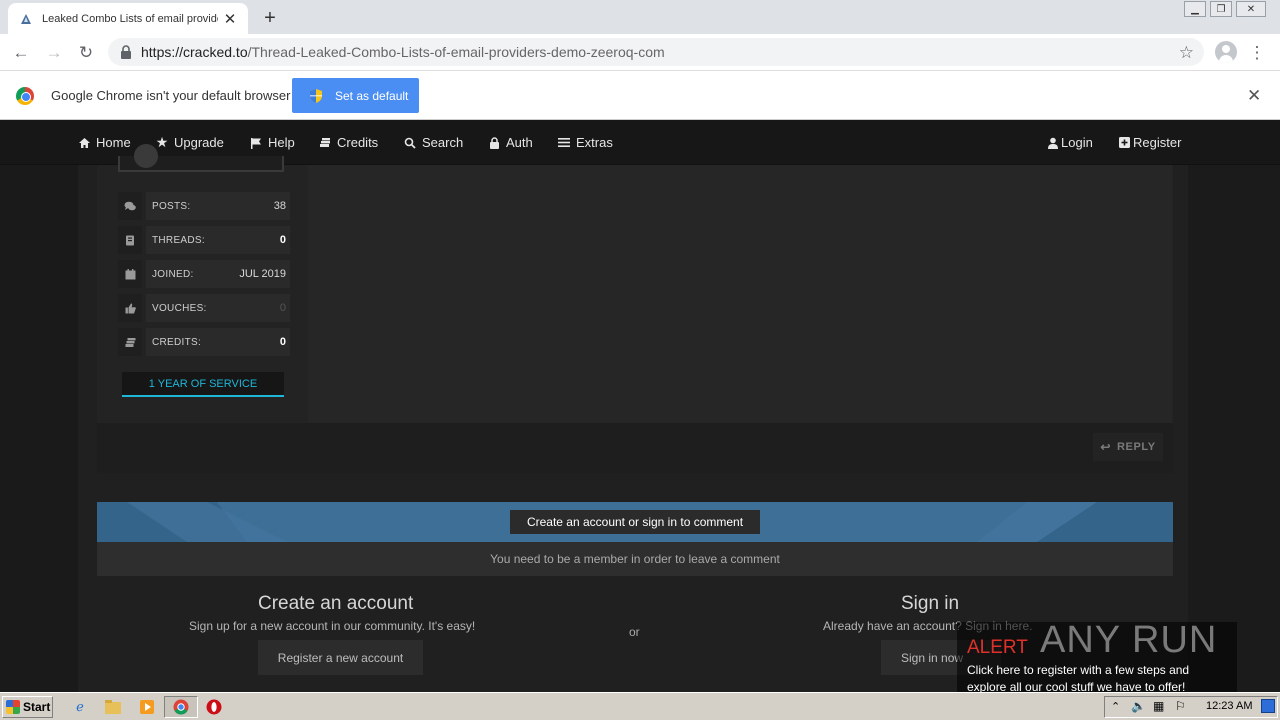  What do you see at coordinates (130, 274) in the screenshot?
I see `calendar-icon` at bounding box center [130, 274].